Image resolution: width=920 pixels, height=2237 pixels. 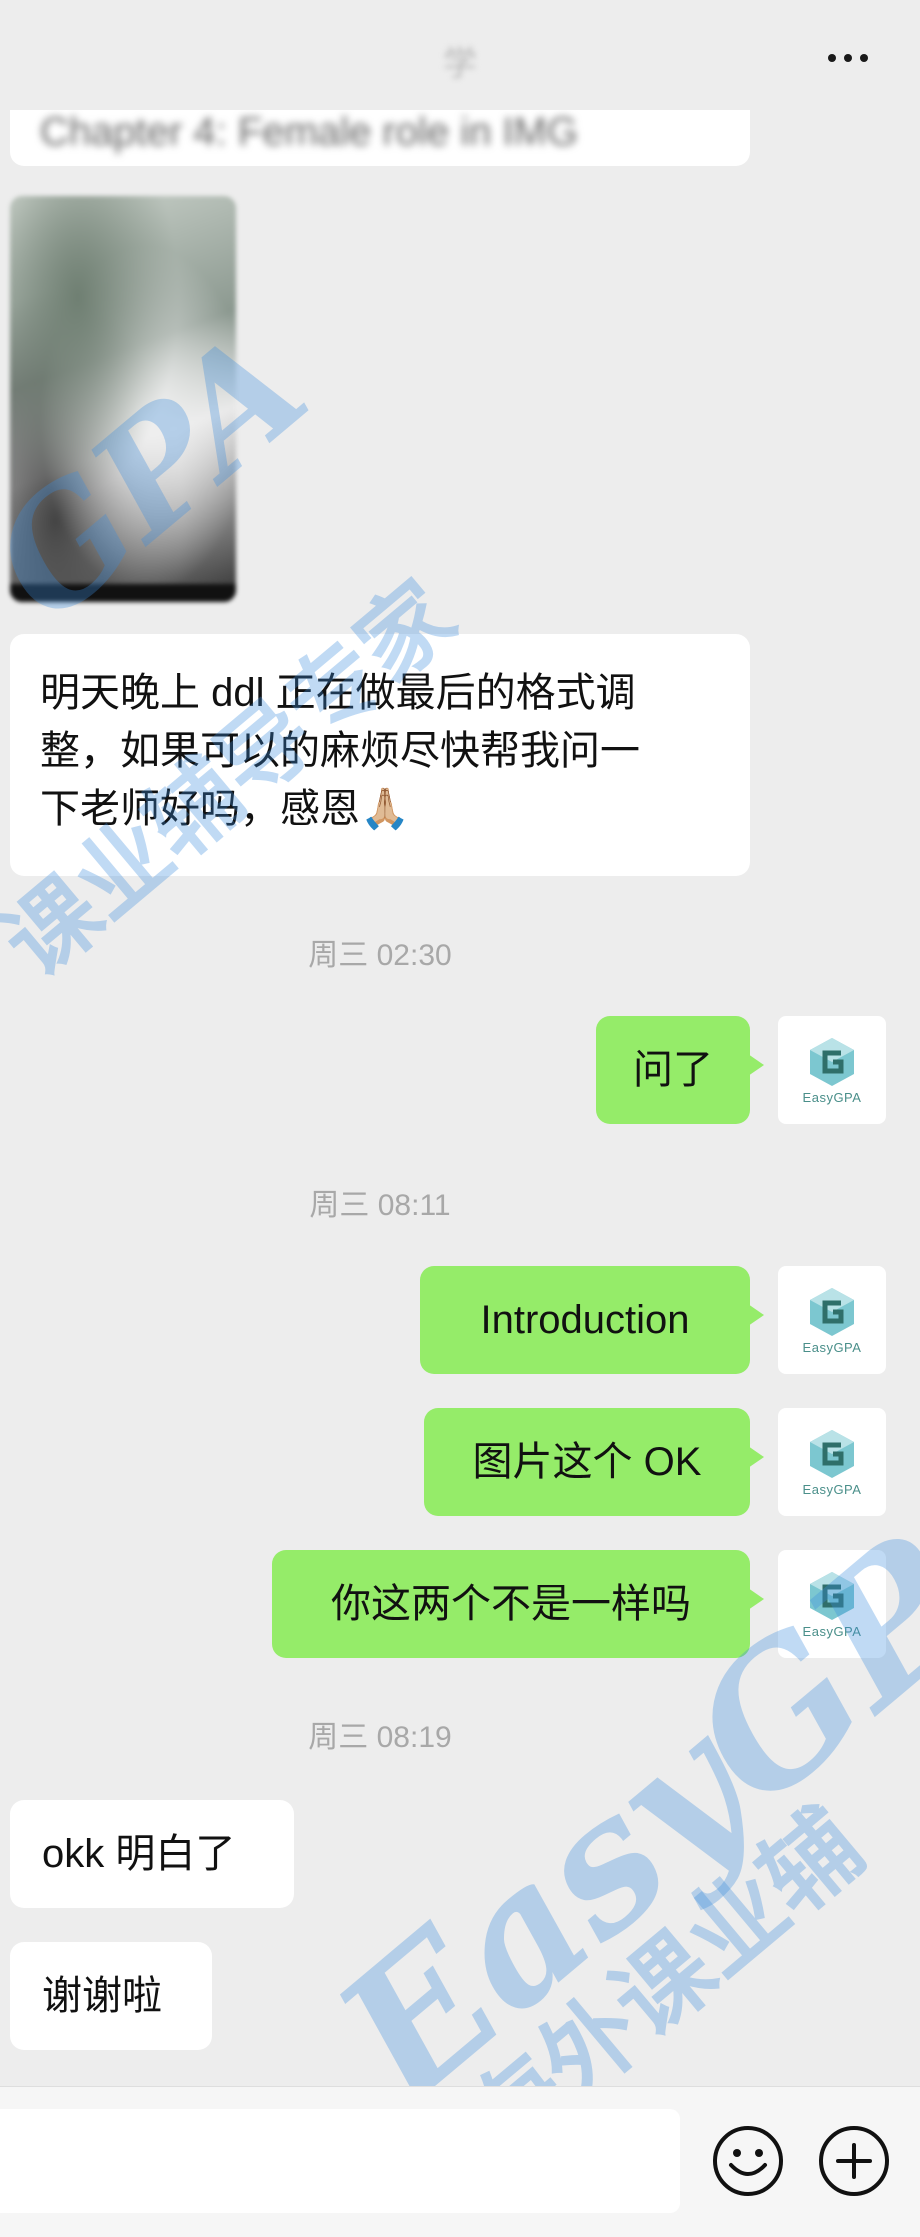 I want to click on message-text: 图片这个 OK, so click(x=587, y=1462).